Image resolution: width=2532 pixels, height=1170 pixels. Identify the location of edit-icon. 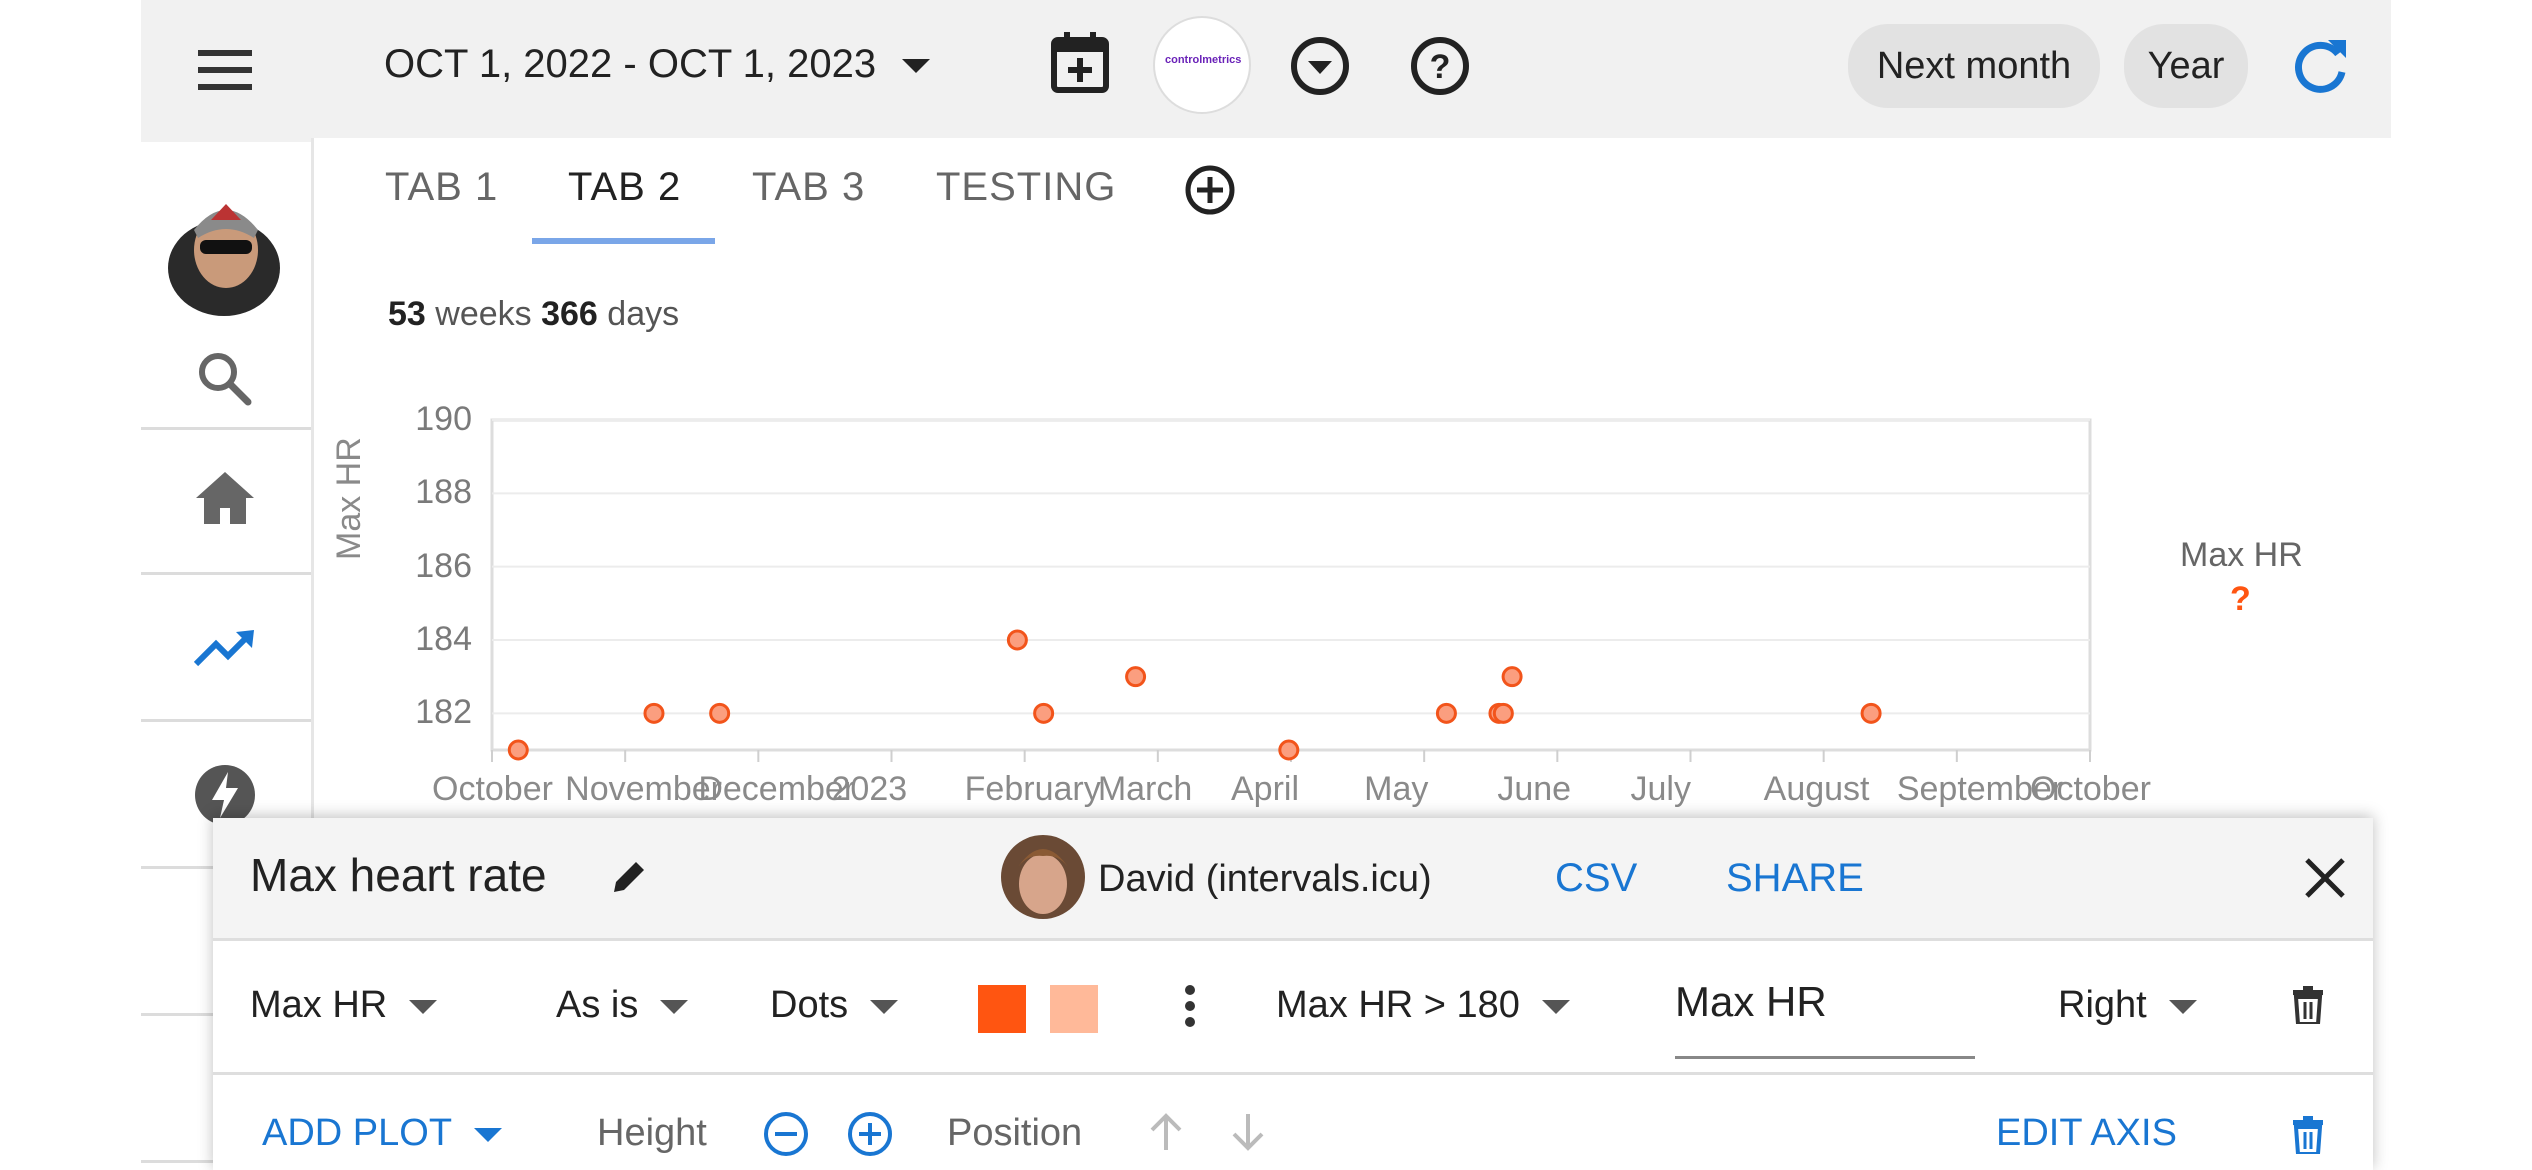
(629, 877).